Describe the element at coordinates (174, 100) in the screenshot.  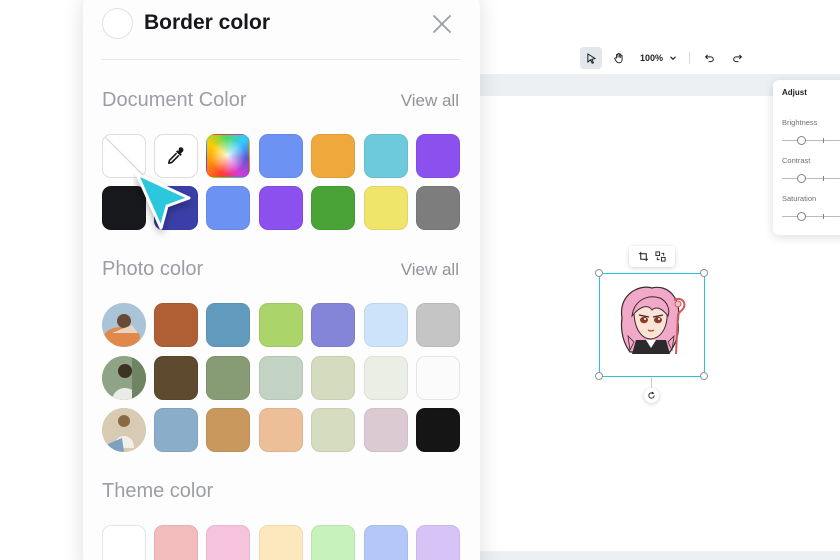
I see `document-color-heading: Document Color` at that location.